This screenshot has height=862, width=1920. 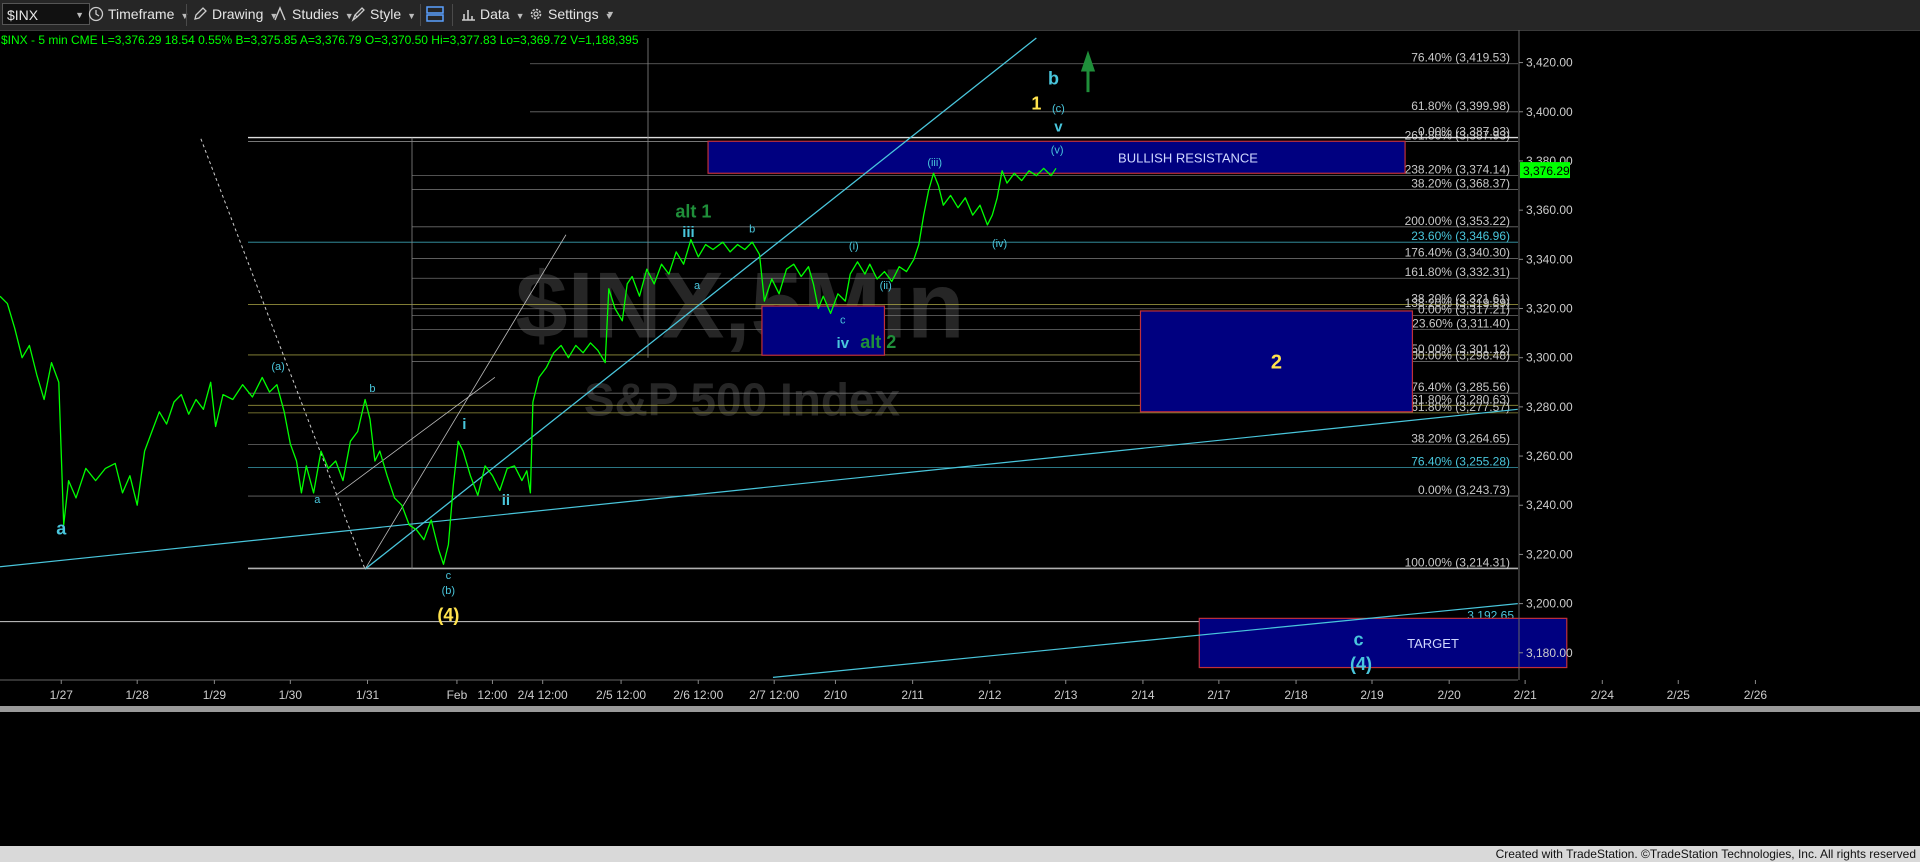 I want to click on y-tick-label: 3,320.00, so click(x=1549, y=309).